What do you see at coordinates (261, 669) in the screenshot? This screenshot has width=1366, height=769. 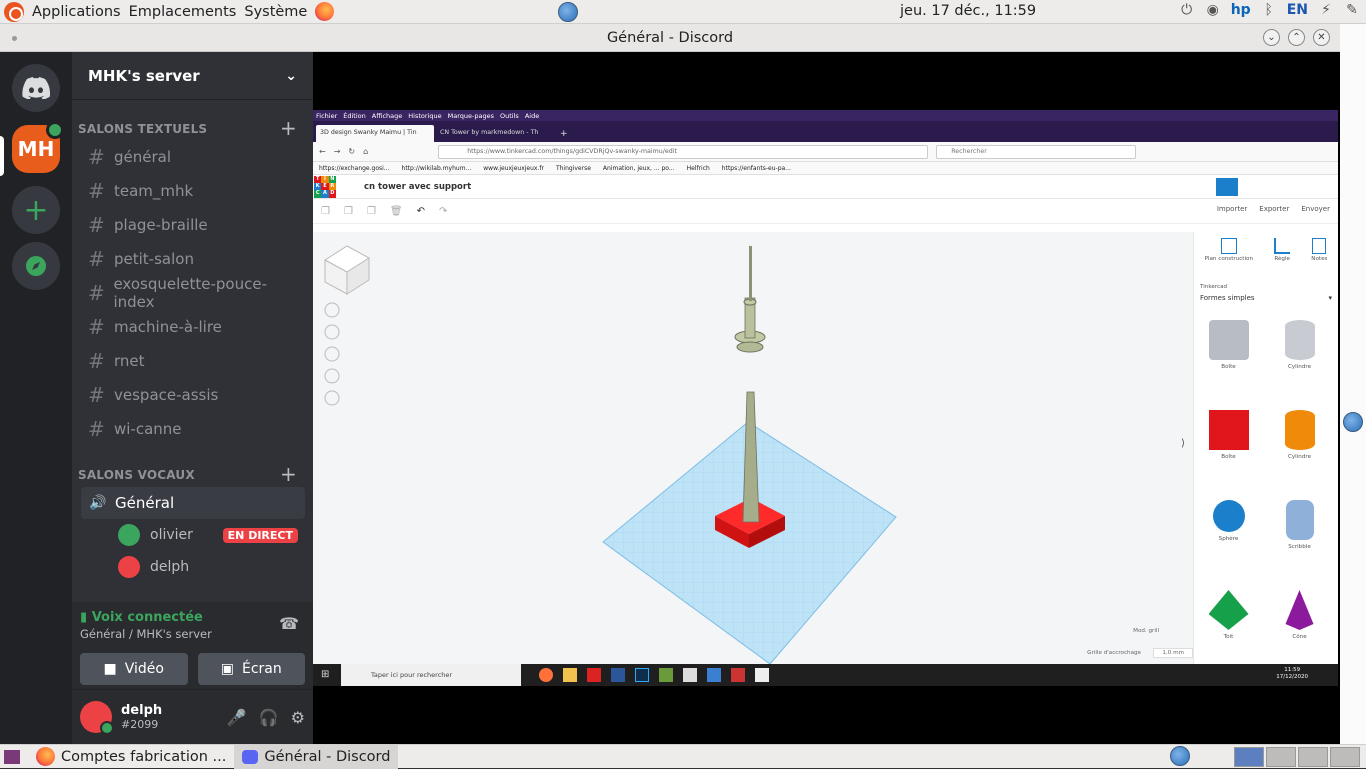 I see `screen-label: Écran` at bounding box center [261, 669].